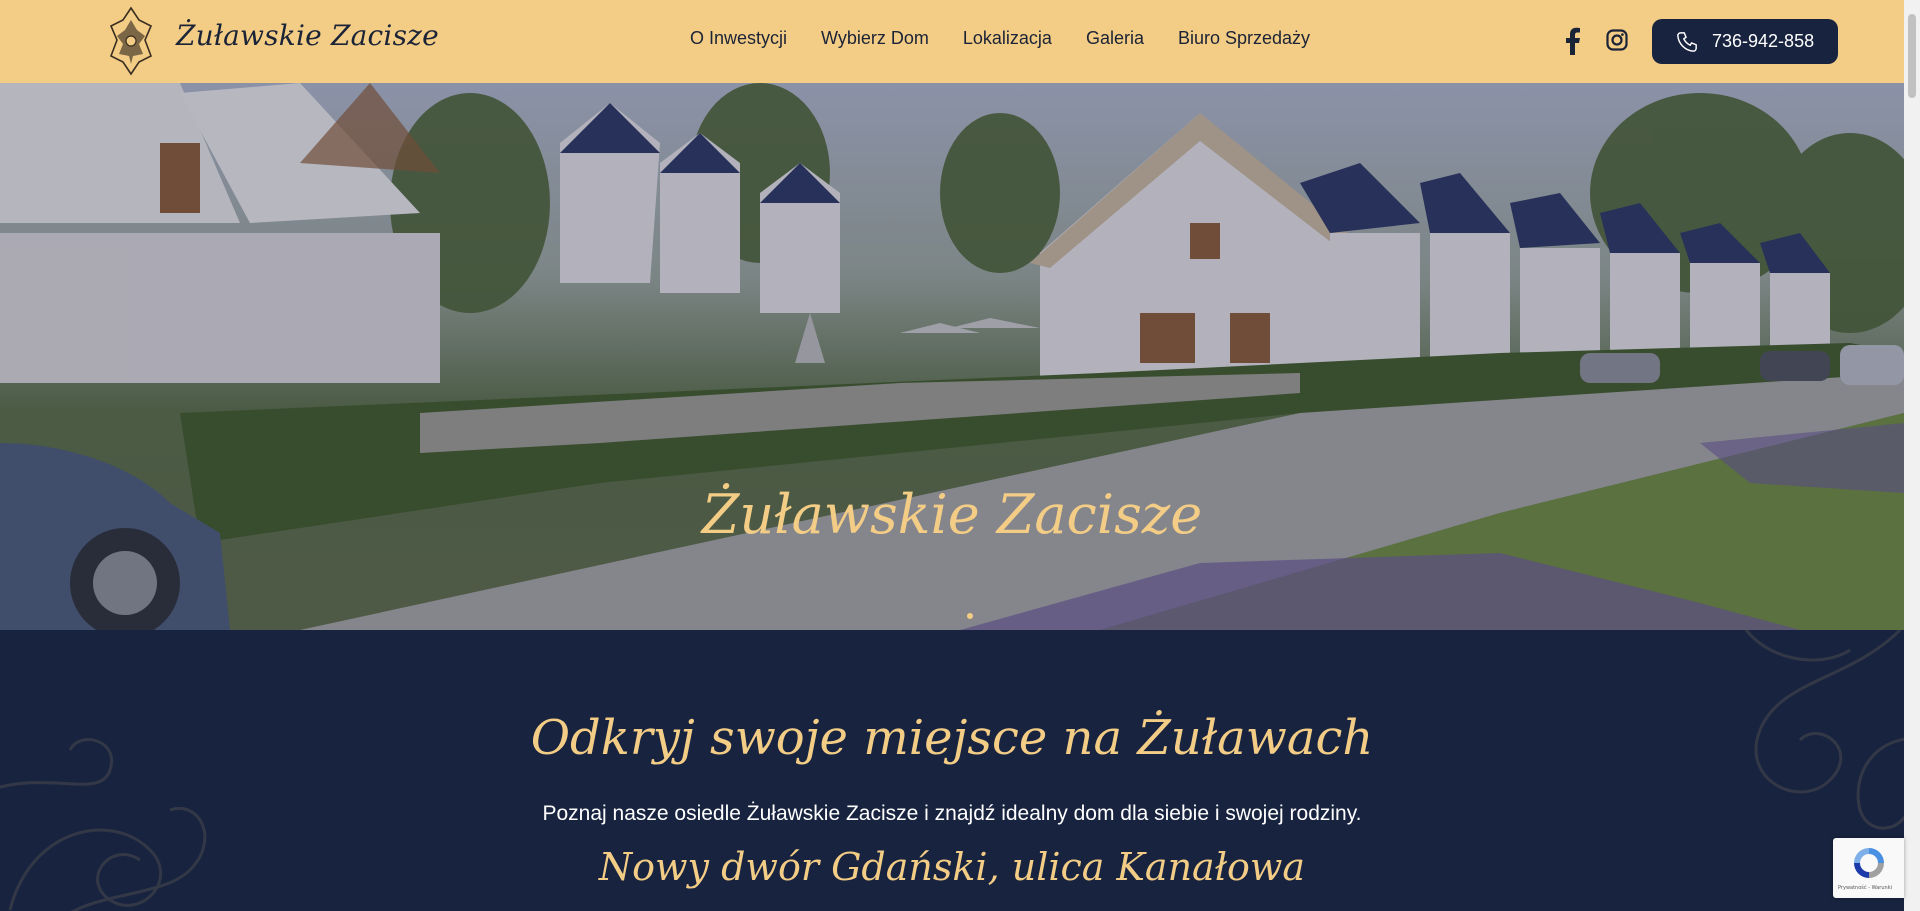 This screenshot has height=911, width=1920. Describe the element at coordinates (1869, 863) in the screenshot. I see `recaptcha-icon` at that location.